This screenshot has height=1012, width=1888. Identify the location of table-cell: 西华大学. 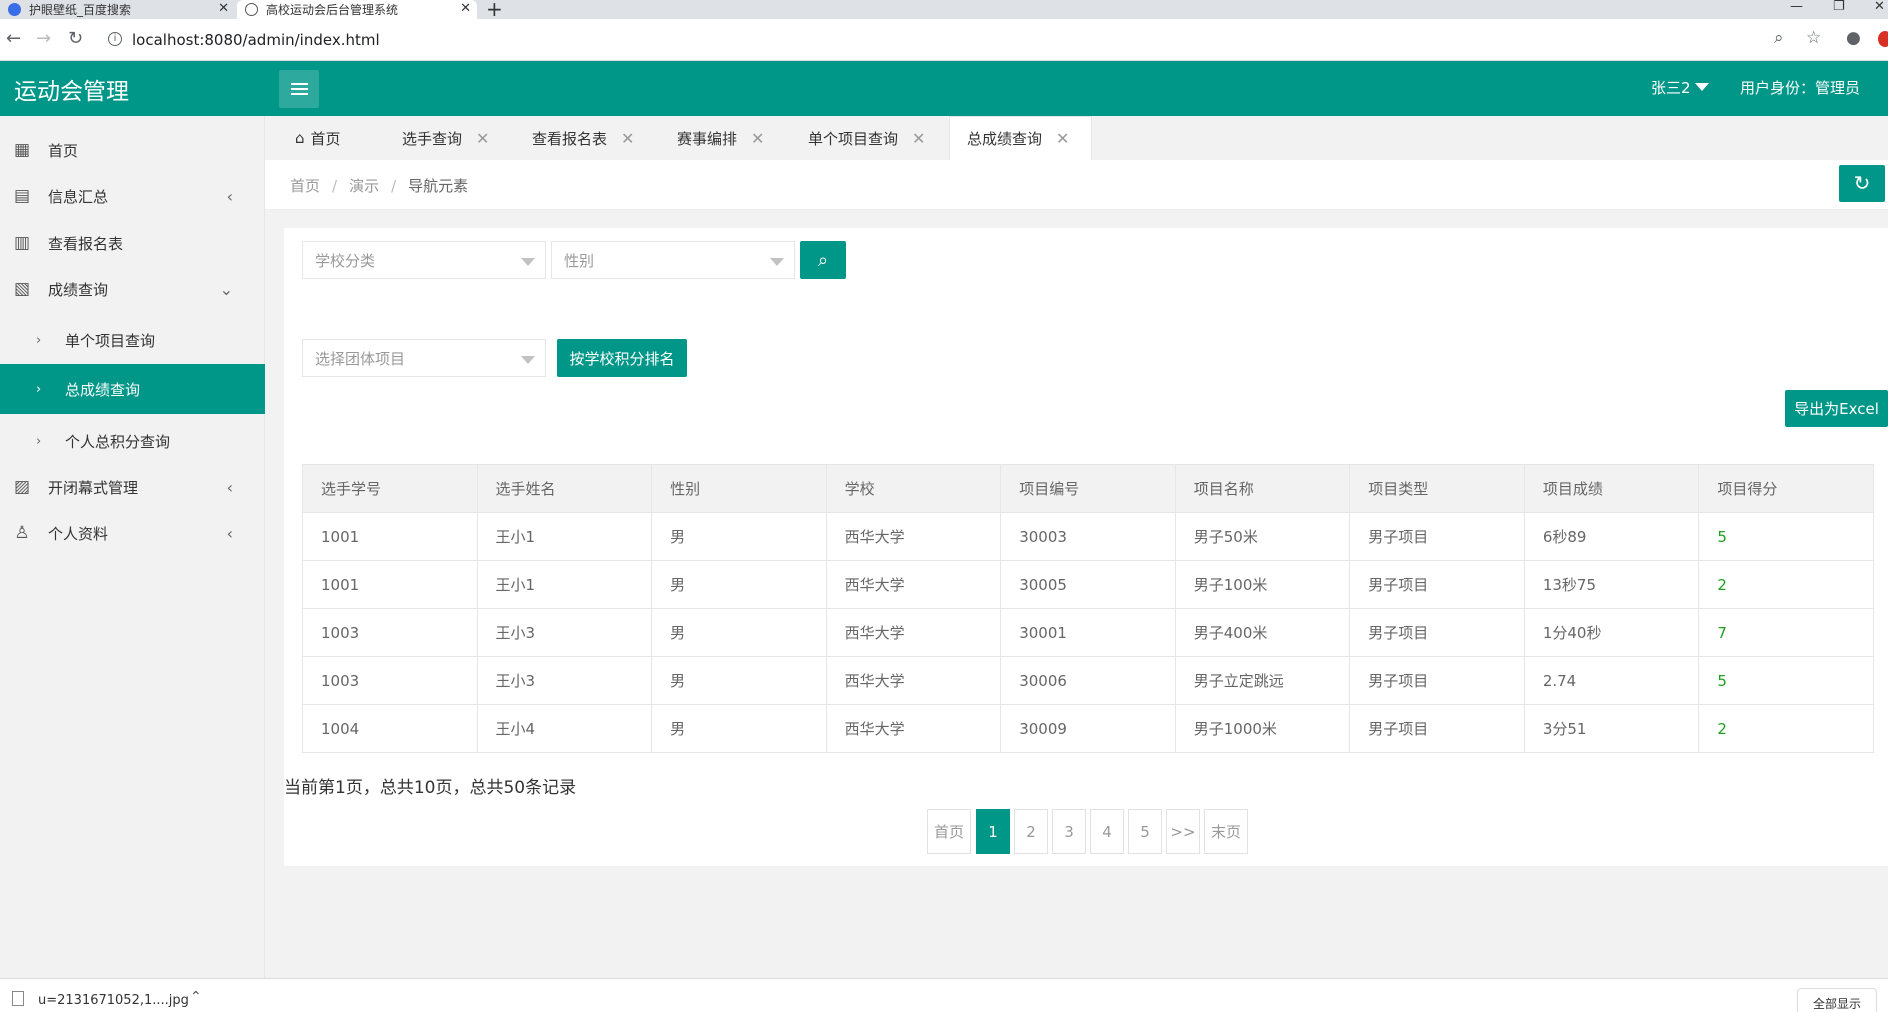
(913, 584).